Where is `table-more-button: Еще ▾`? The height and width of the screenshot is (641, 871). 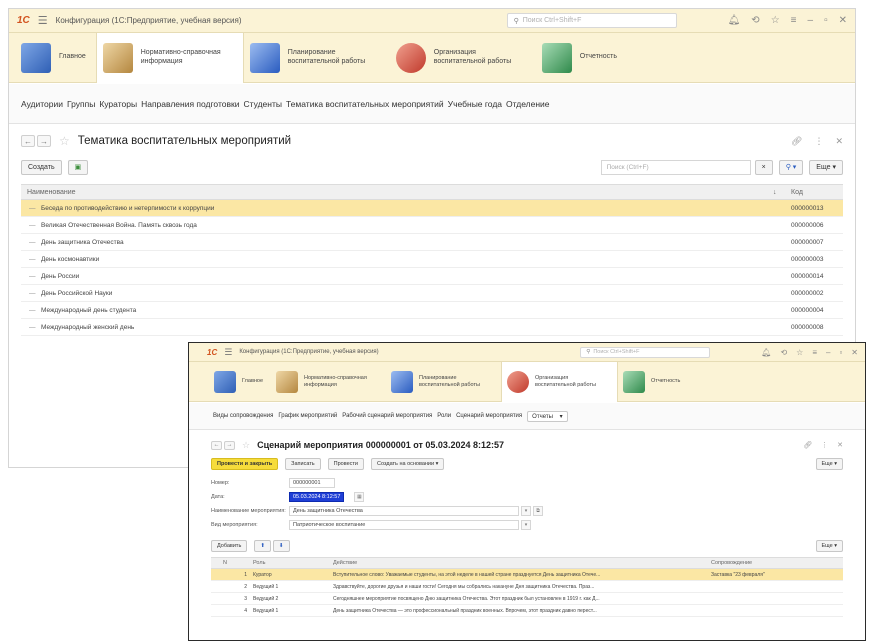 table-more-button: Еще ▾ is located at coordinates (829, 546).